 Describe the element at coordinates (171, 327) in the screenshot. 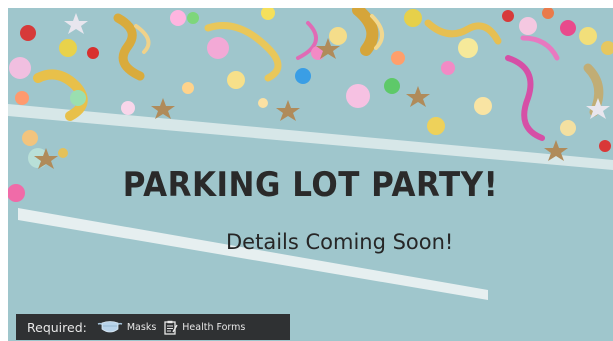

I see `clipboard-form-icon` at that location.